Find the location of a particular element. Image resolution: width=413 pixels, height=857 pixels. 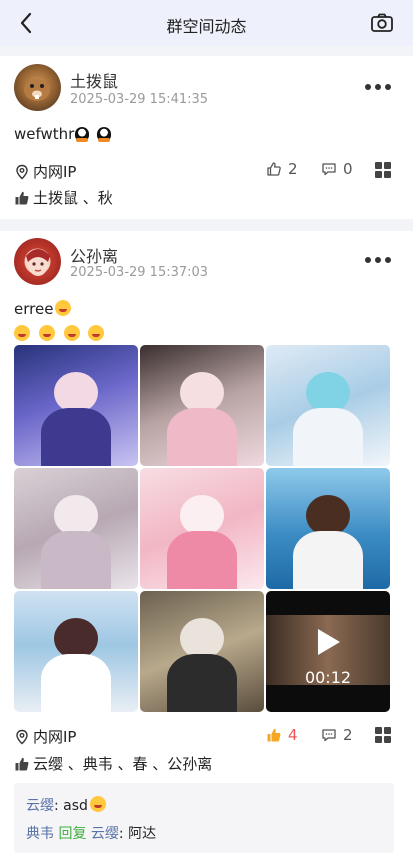

like-count: 4 is located at coordinates (293, 735).